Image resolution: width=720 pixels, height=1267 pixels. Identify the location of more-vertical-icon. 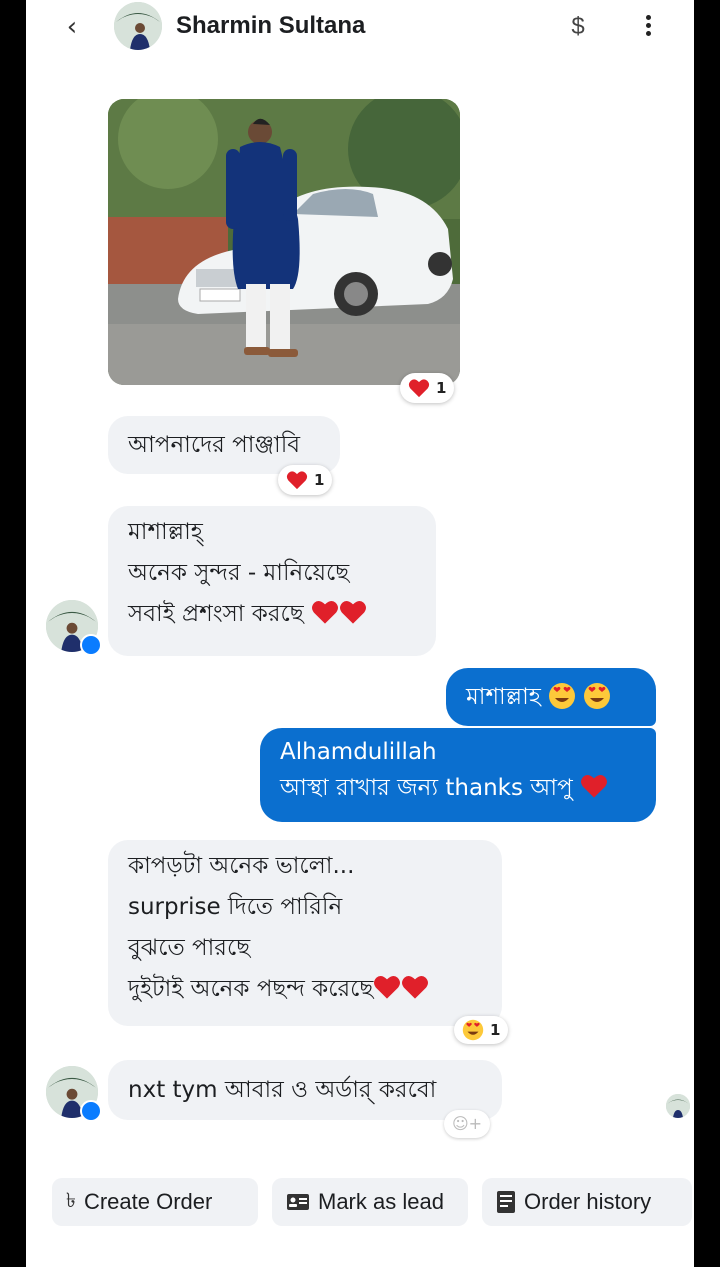
(648, 25).